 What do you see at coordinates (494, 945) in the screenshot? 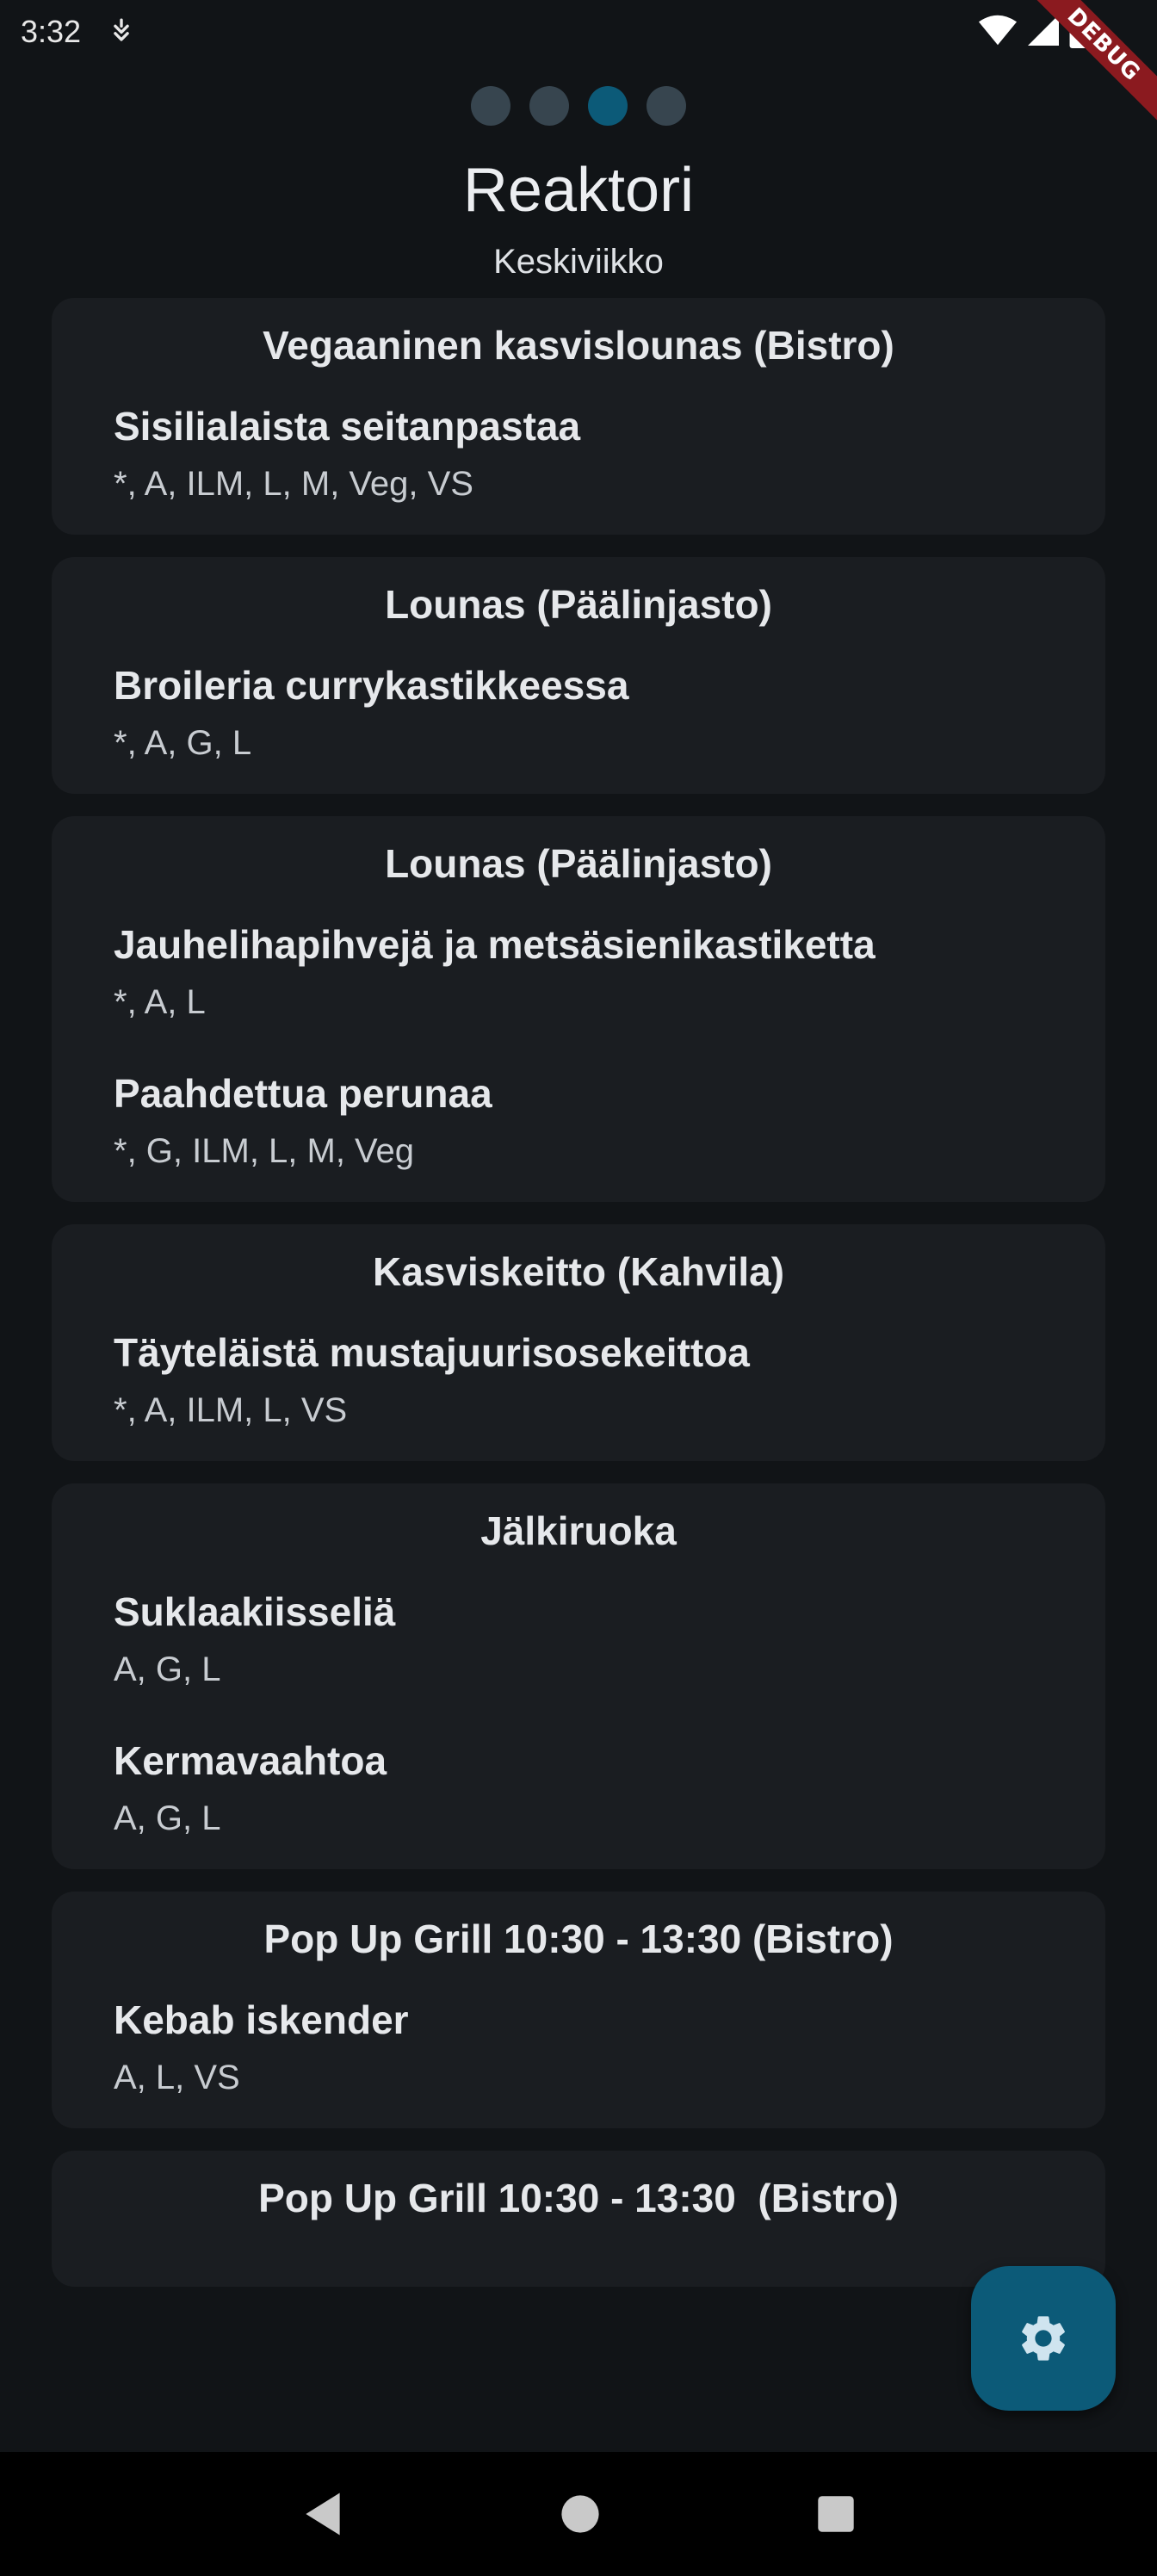
I see `menu-item-name: Jauhelihapihvejä ja metsäsienikastiketta` at bounding box center [494, 945].